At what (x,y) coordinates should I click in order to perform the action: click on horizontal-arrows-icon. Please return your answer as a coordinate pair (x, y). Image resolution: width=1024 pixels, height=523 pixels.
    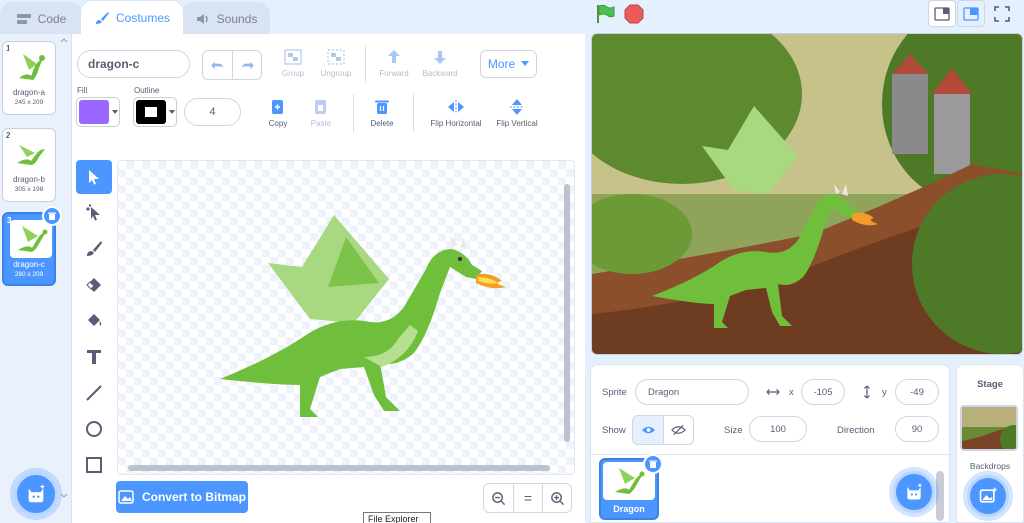
    Looking at the image, I should click on (773, 392).